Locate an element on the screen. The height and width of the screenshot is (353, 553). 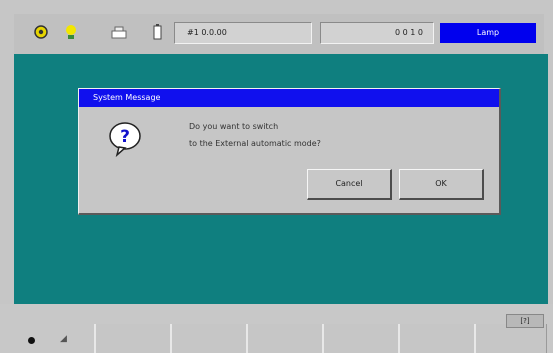
cancel-button: Cancel is located at coordinates (349, 184).